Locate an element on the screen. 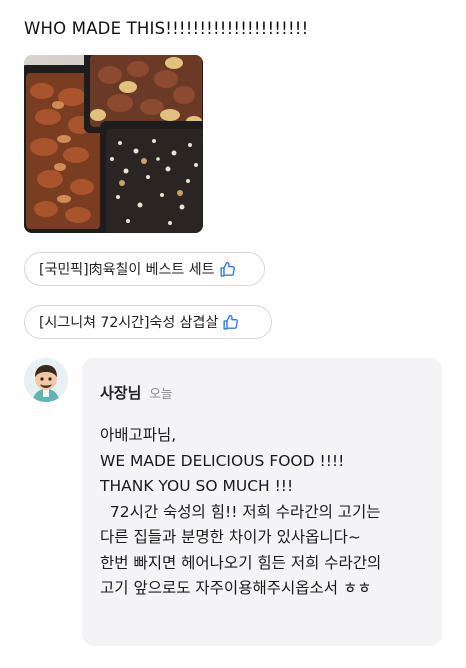  reply-line: 한번 빠지면 헤어나오기 힘든 저희 수라간의 is located at coordinates (241, 562).